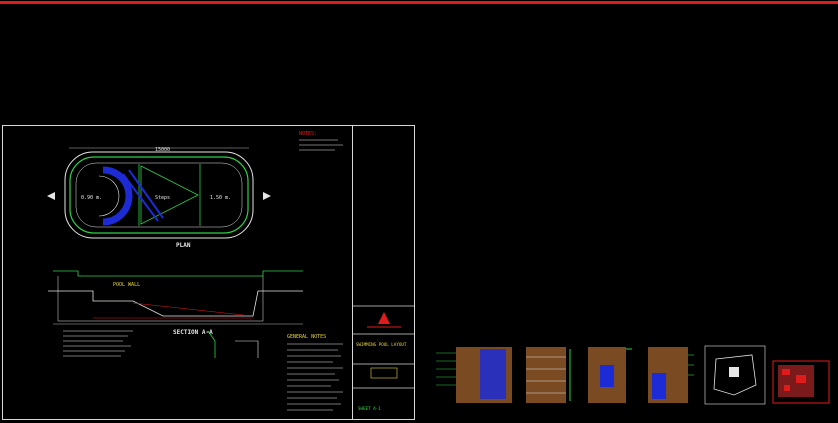 The image size is (838, 423). Describe the element at coordinates (98, 343) in the screenshot. I see `section-note-lines` at that location.